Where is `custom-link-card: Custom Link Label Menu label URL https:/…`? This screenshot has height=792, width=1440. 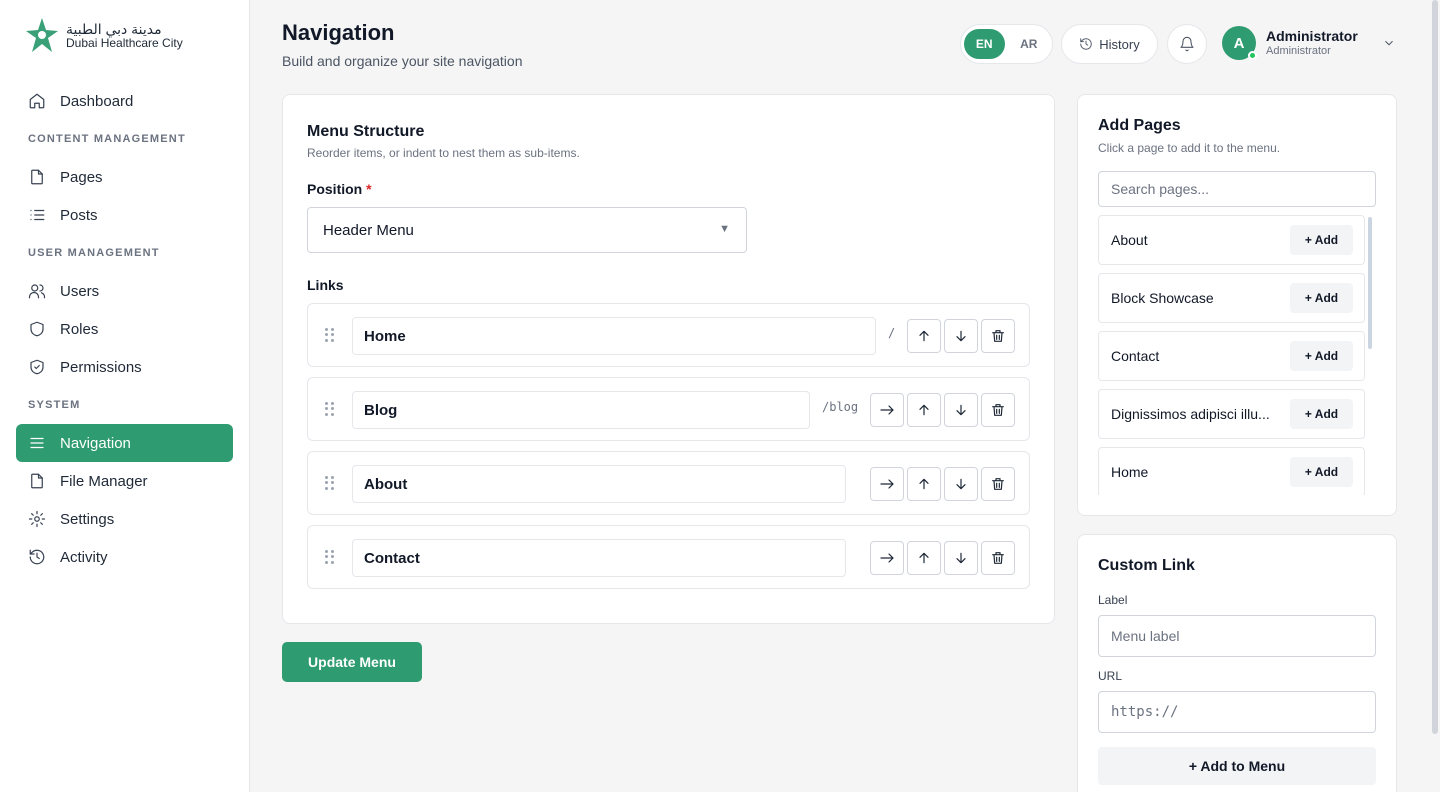
custom-link-card: Custom Link Label Menu label URL https:/… is located at coordinates (1237, 663).